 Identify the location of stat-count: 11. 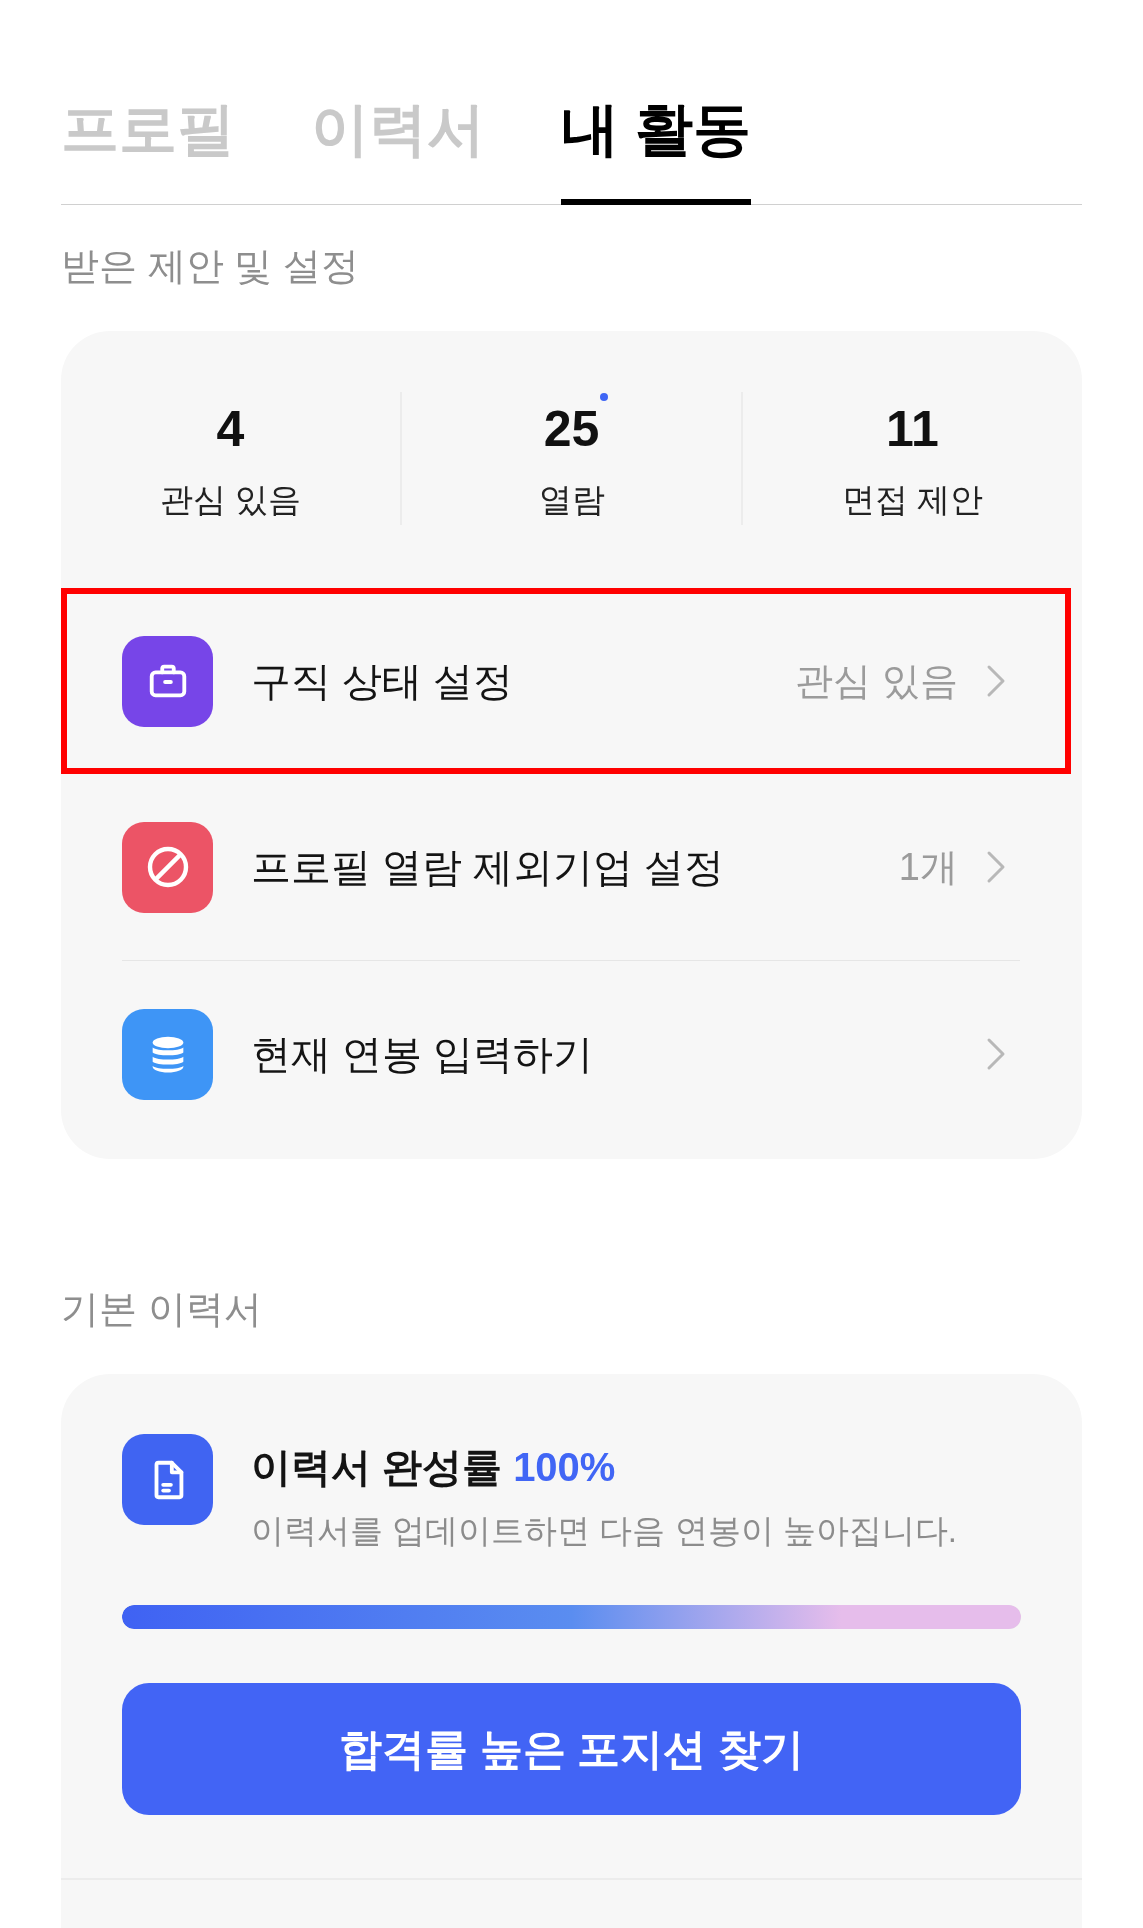
(912, 429).